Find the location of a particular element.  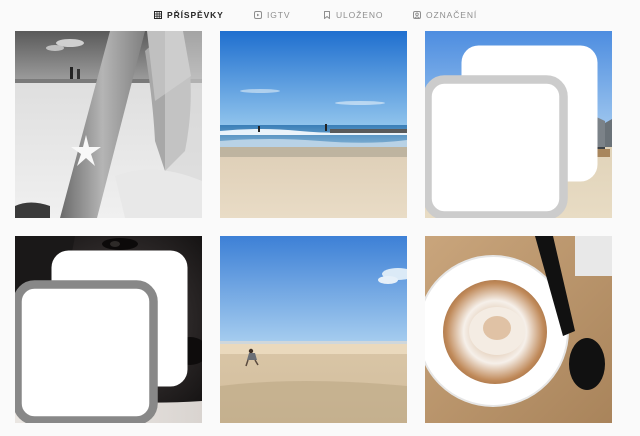

tab-posts: PŘÍSPĚVKY is located at coordinates (189, 15).